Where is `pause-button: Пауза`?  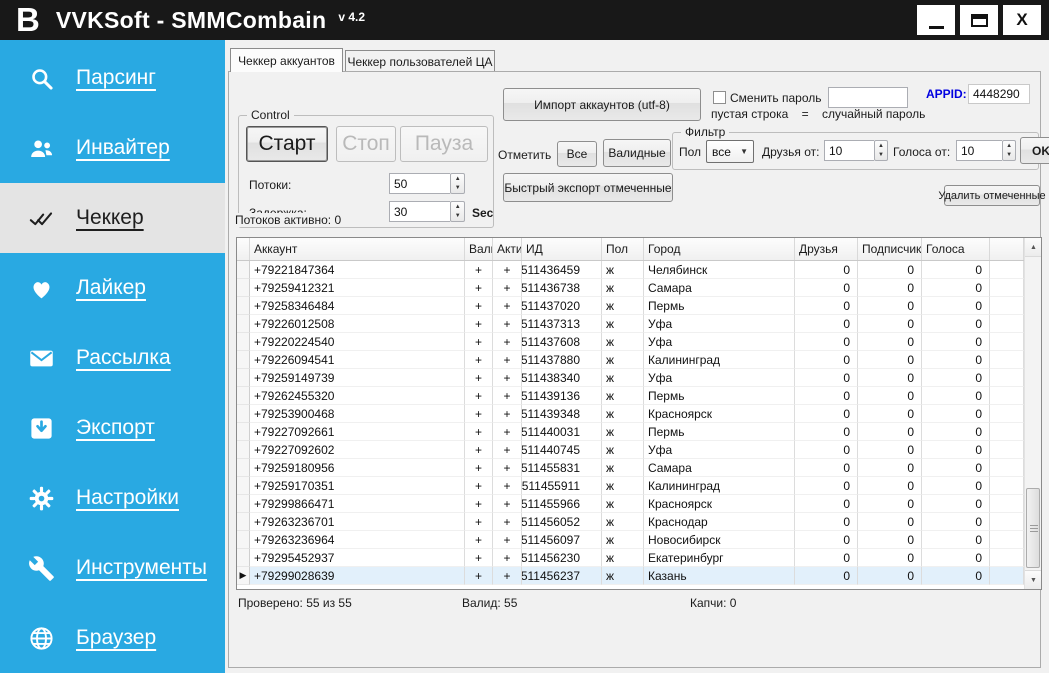
pause-button: Пауза is located at coordinates (444, 144).